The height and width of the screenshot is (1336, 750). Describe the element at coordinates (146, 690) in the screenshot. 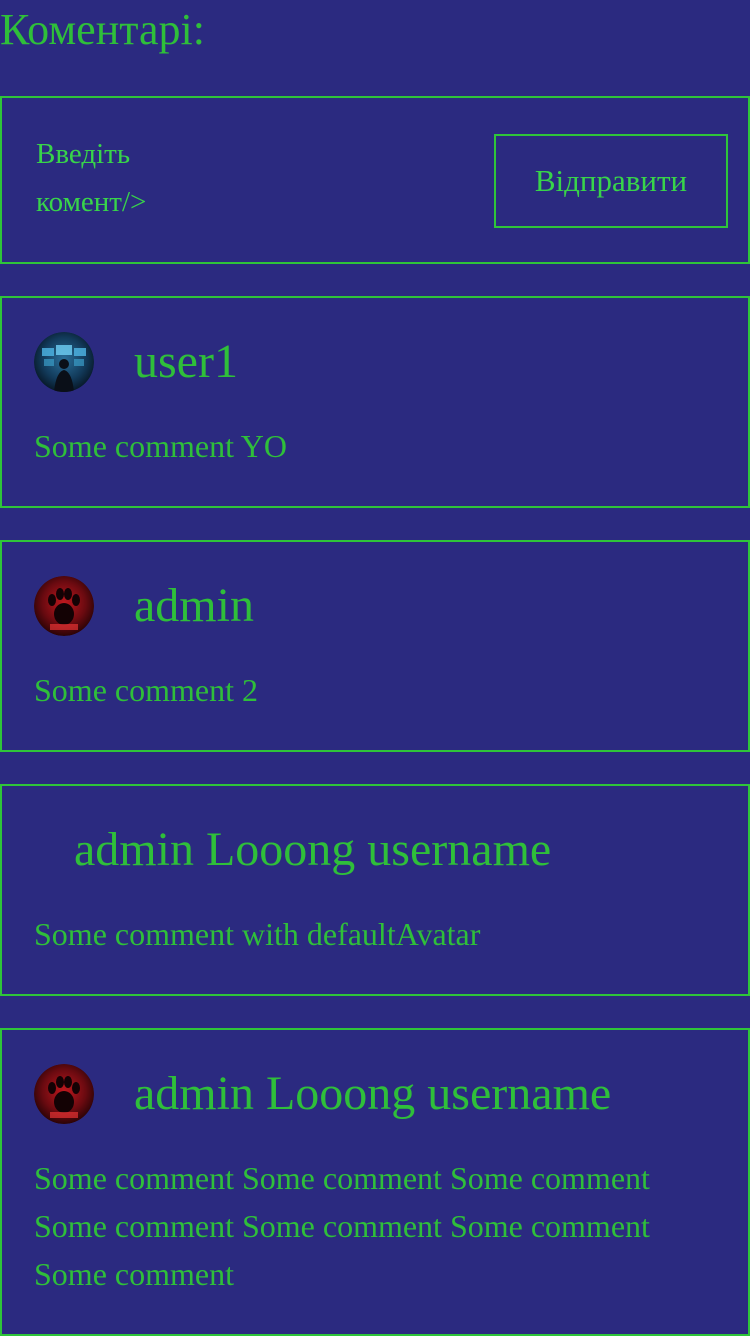

I see `comment-text: Some comment 2` at that location.